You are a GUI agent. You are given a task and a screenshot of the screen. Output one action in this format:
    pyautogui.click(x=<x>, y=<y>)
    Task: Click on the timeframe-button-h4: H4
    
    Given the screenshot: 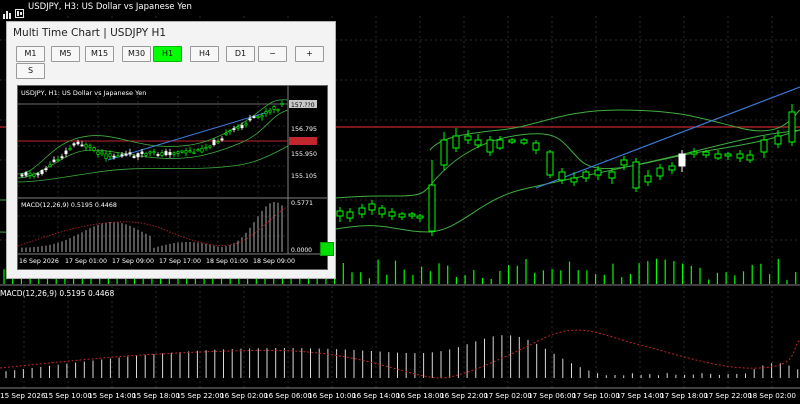 What is the action you would take?
    pyautogui.click(x=204, y=54)
    